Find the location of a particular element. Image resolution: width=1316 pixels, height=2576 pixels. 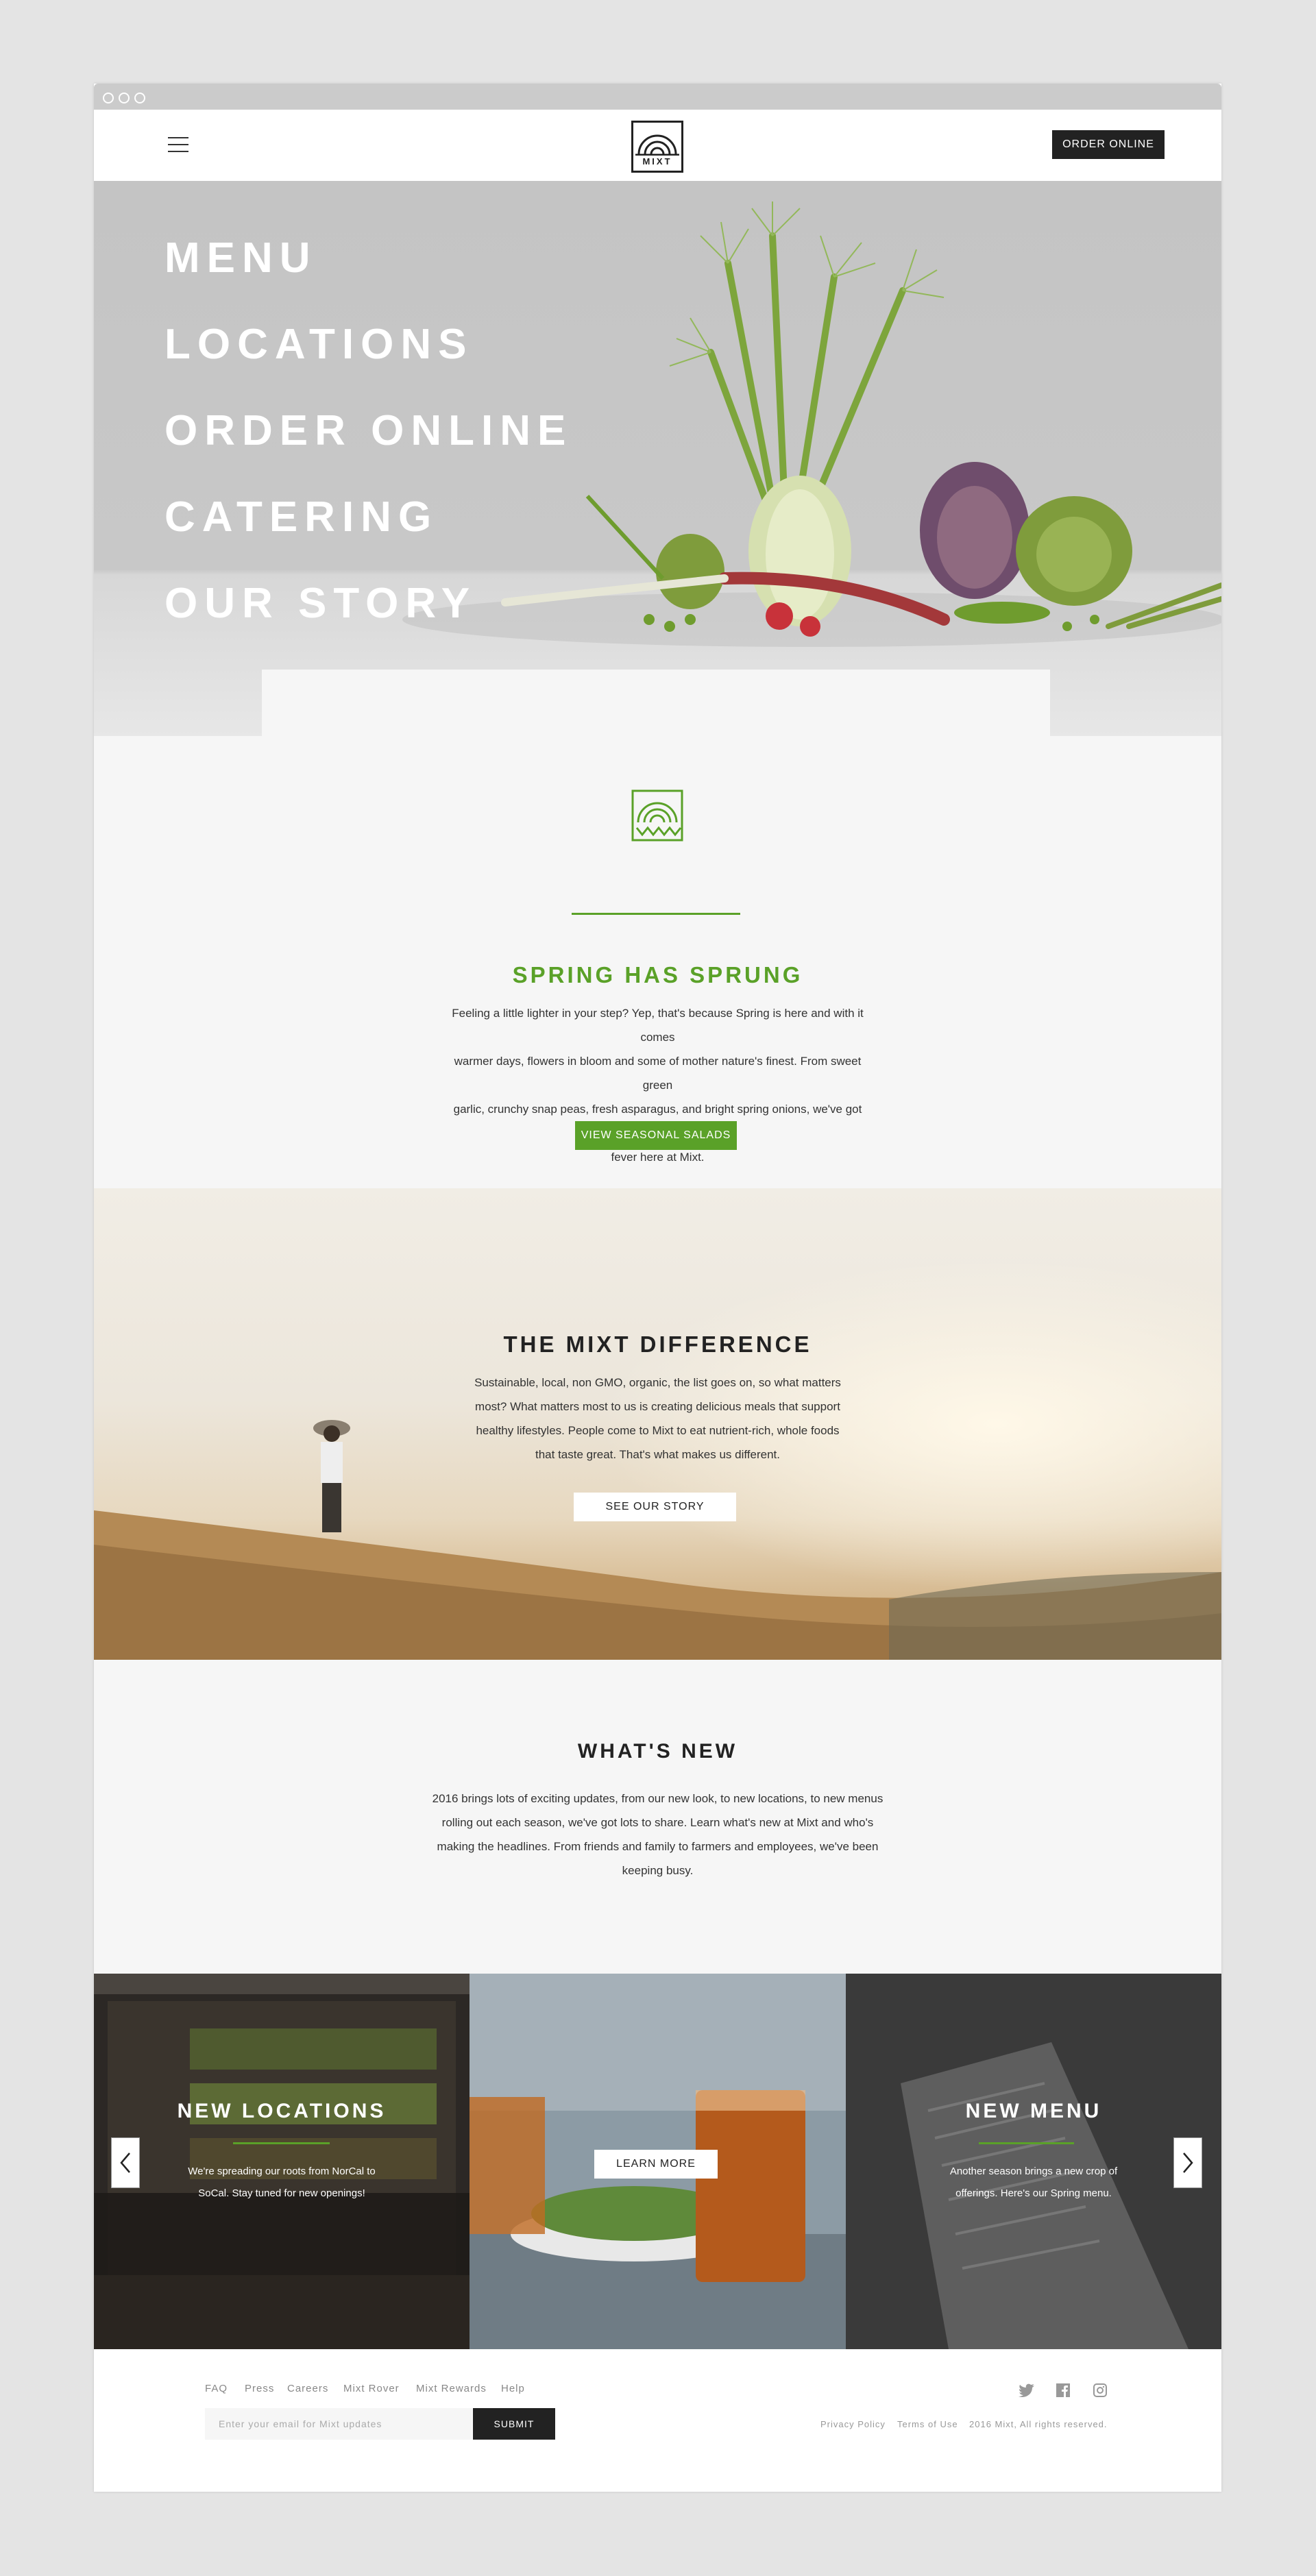

hero-menu-item-catering: CATERING is located at coordinates (368, 517).